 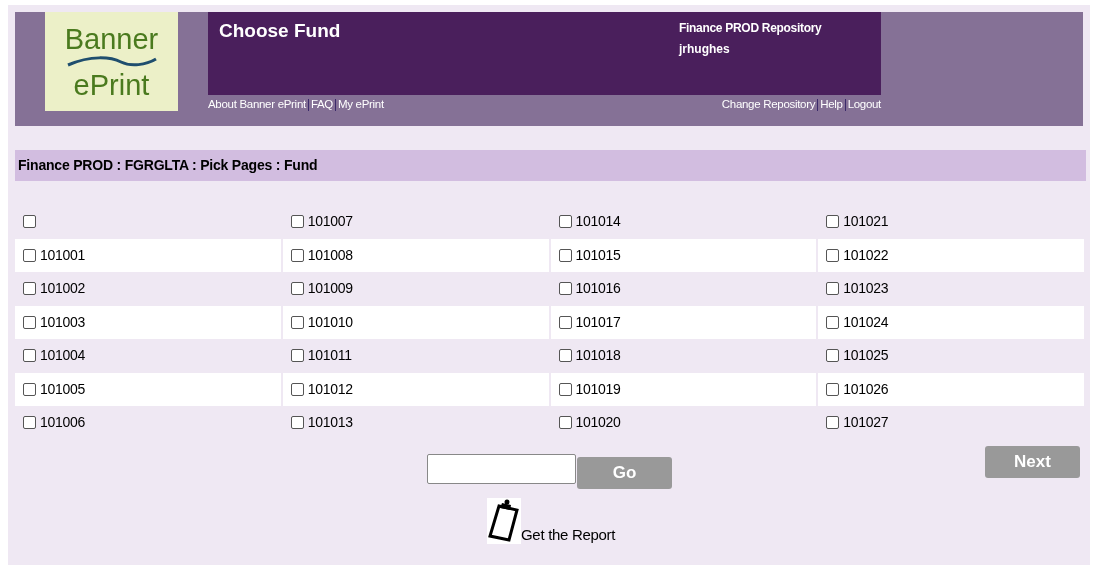 I want to click on go-button: Go, so click(x=624, y=472).